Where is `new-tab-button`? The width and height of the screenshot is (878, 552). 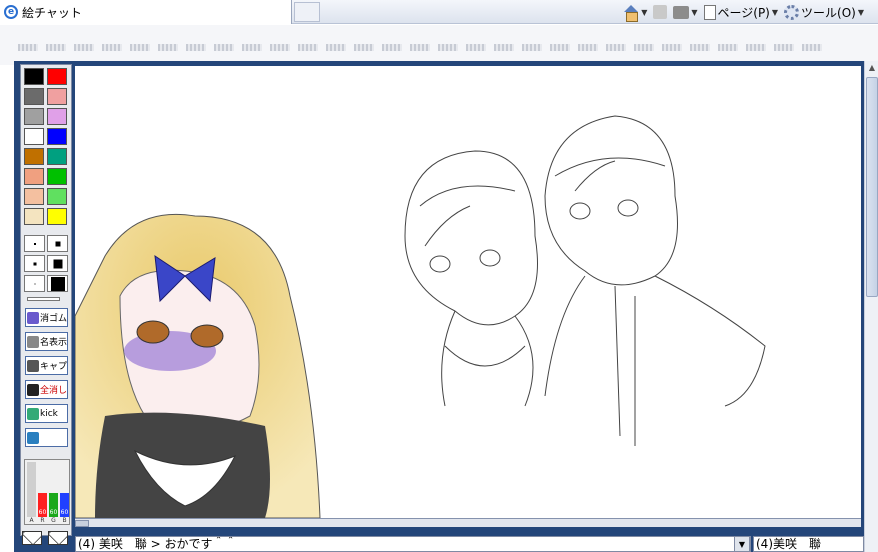 new-tab-button is located at coordinates (307, 12).